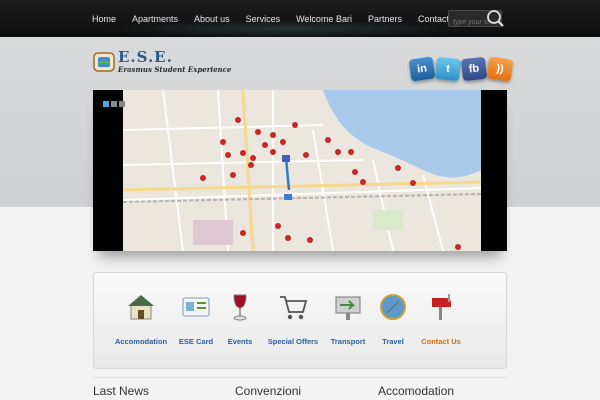 Image resolution: width=600 pixels, height=400 pixels. I want to click on facebook-icon: fb, so click(474, 69).